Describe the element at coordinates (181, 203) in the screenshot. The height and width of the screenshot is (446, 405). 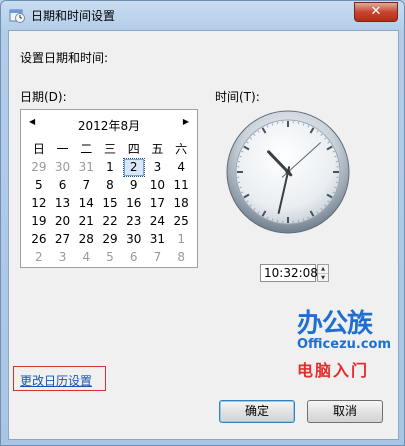
I see `calendar-day: 18` at that location.